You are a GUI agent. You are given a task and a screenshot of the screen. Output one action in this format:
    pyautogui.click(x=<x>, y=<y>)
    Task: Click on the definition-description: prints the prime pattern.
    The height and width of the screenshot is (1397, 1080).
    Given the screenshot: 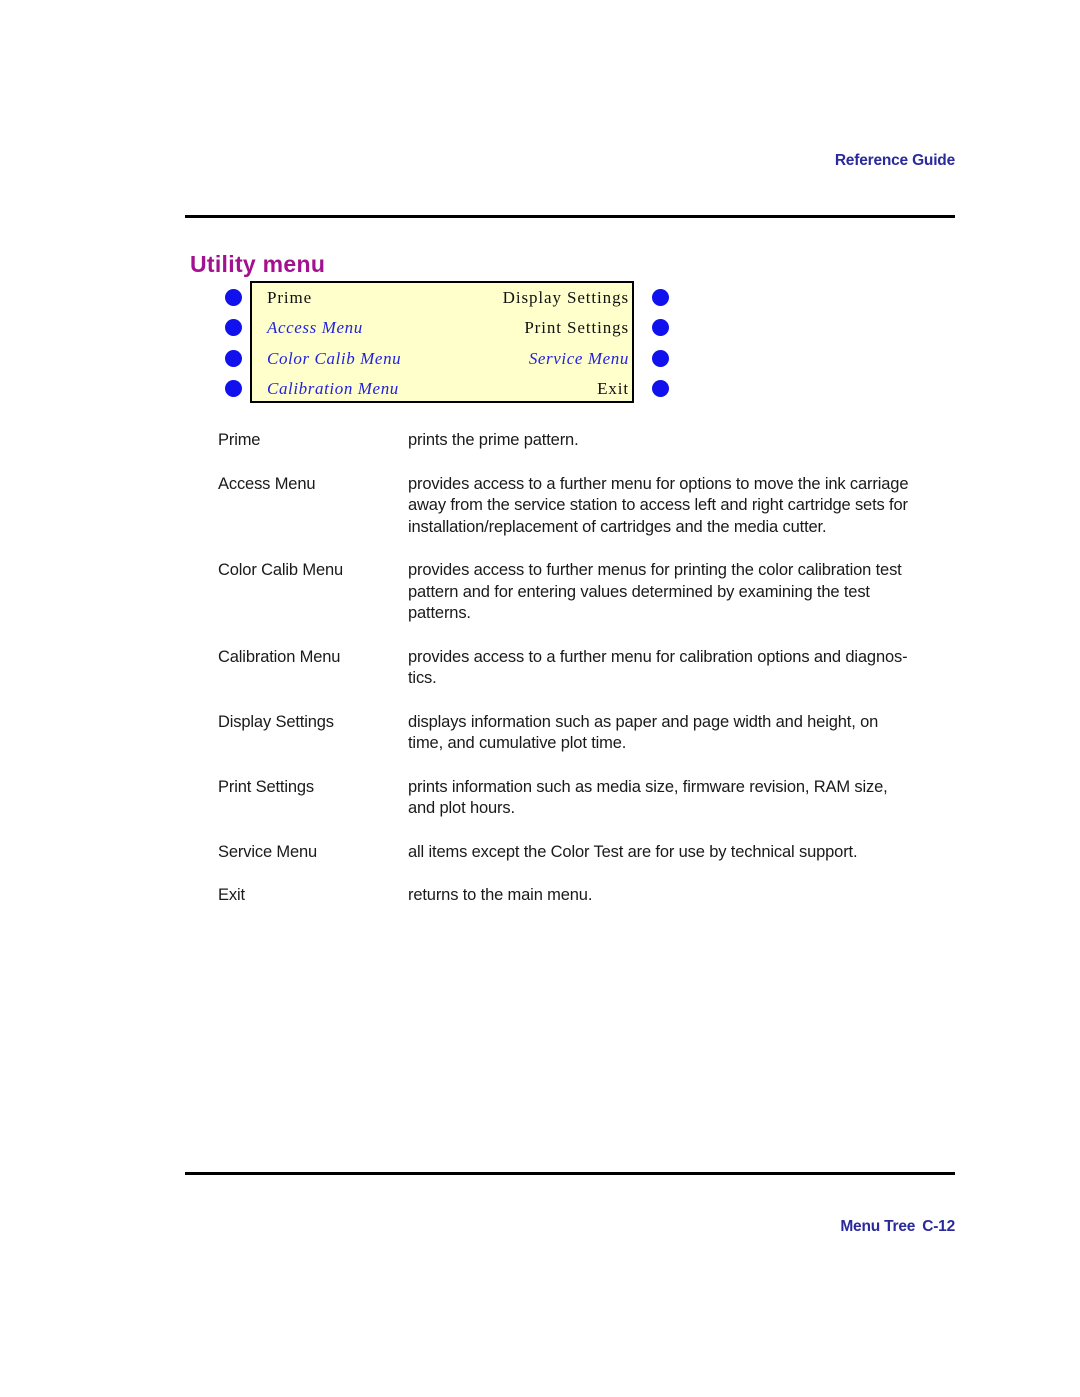 What is the action you would take?
    pyautogui.click(x=684, y=441)
    